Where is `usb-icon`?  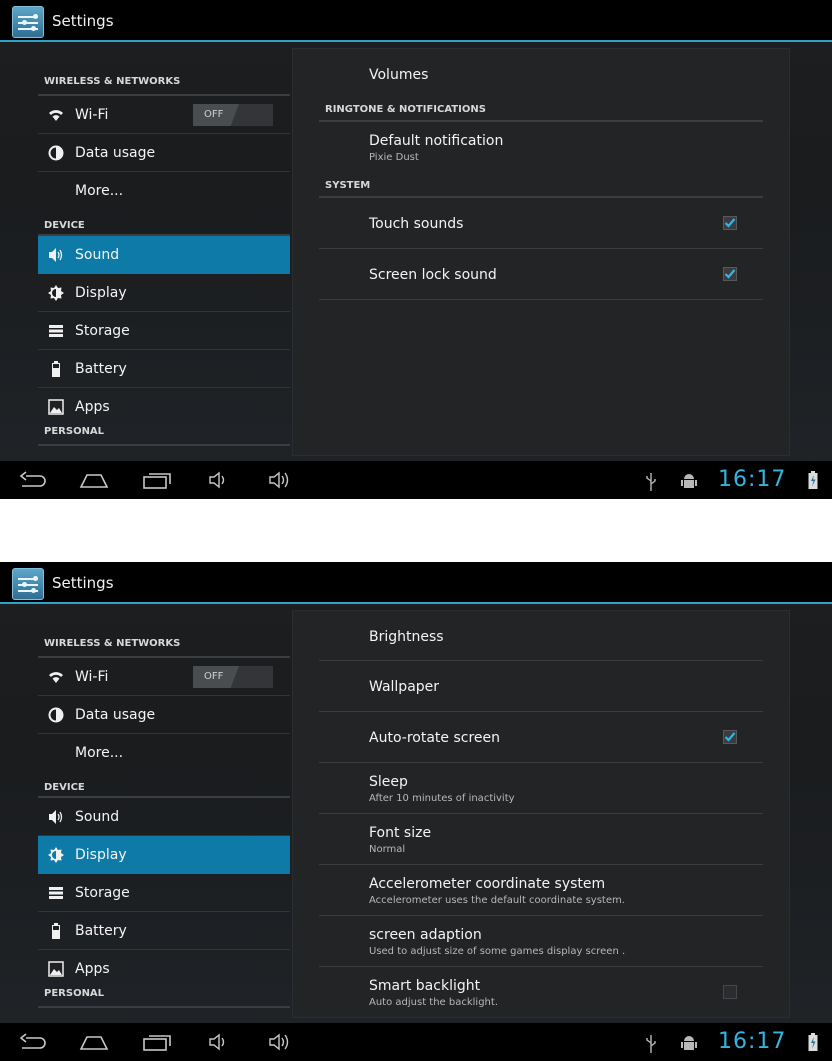 usb-icon is located at coordinates (651, 482).